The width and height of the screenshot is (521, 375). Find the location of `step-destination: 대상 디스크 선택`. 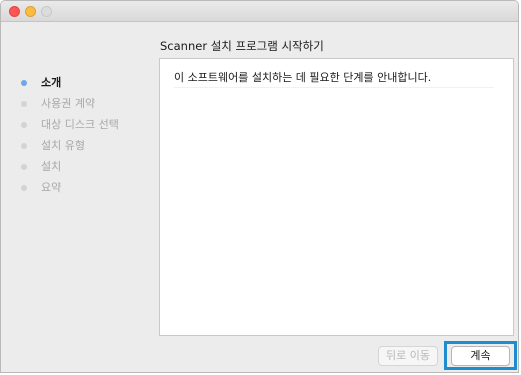

step-destination: 대상 디스크 선택 is located at coordinates (86, 127).